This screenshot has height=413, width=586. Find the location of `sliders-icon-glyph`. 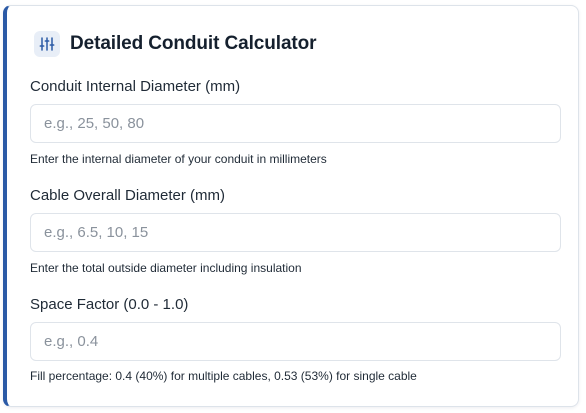

sliders-icon-glyph is located at coordinates (47, 44).